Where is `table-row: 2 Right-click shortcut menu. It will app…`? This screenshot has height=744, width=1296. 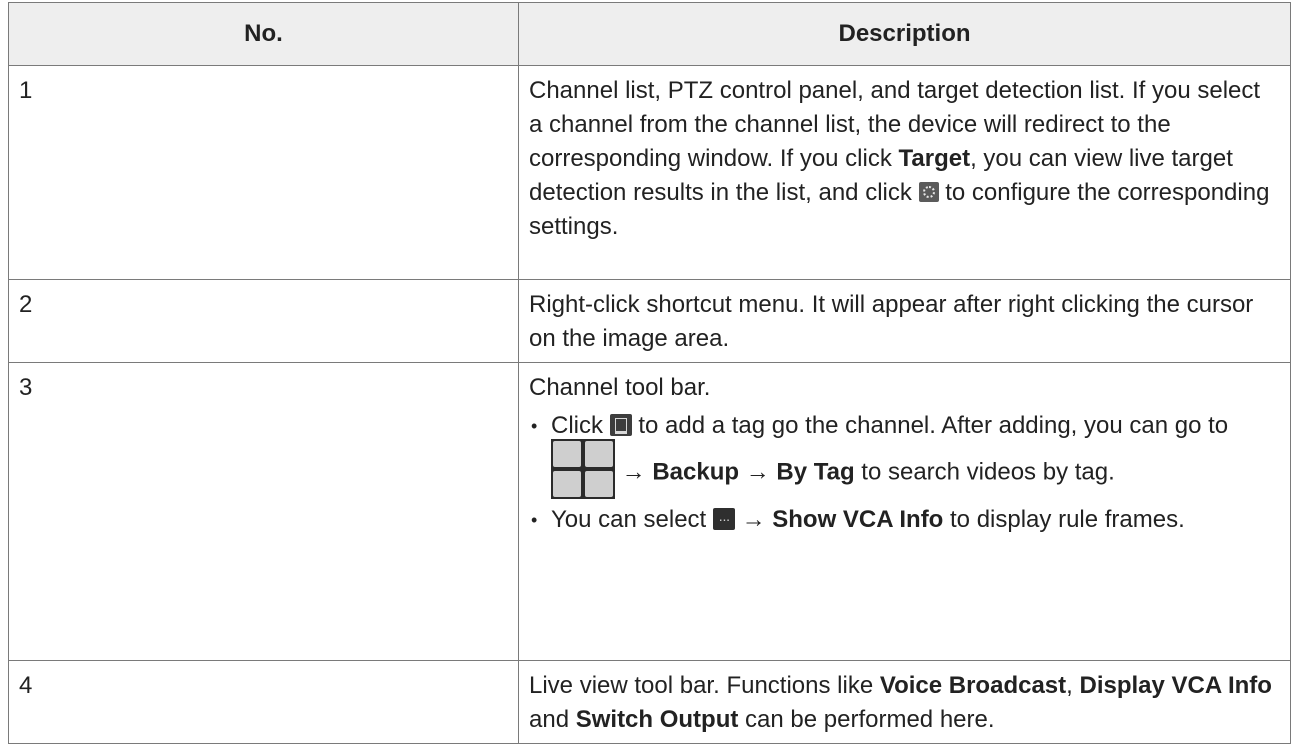 table-row: 2 Right-click shortcut menu. It will app… is located at coordinates (649, 321).